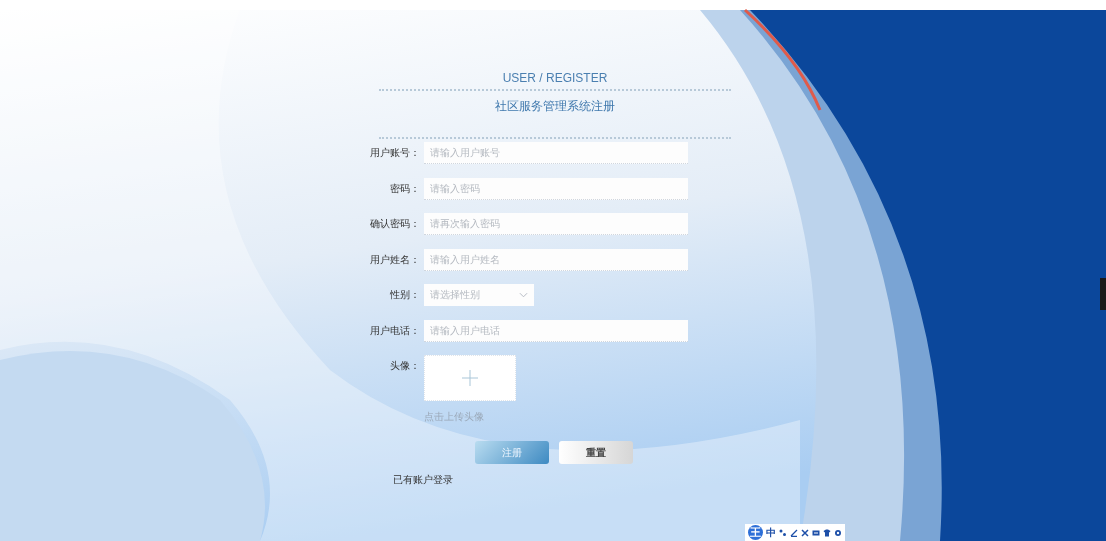 The image size is (1106, 541). Describe the element at coordinates (394, 330) in the screenshot. I see `field-label: 用户电话：` at that location.